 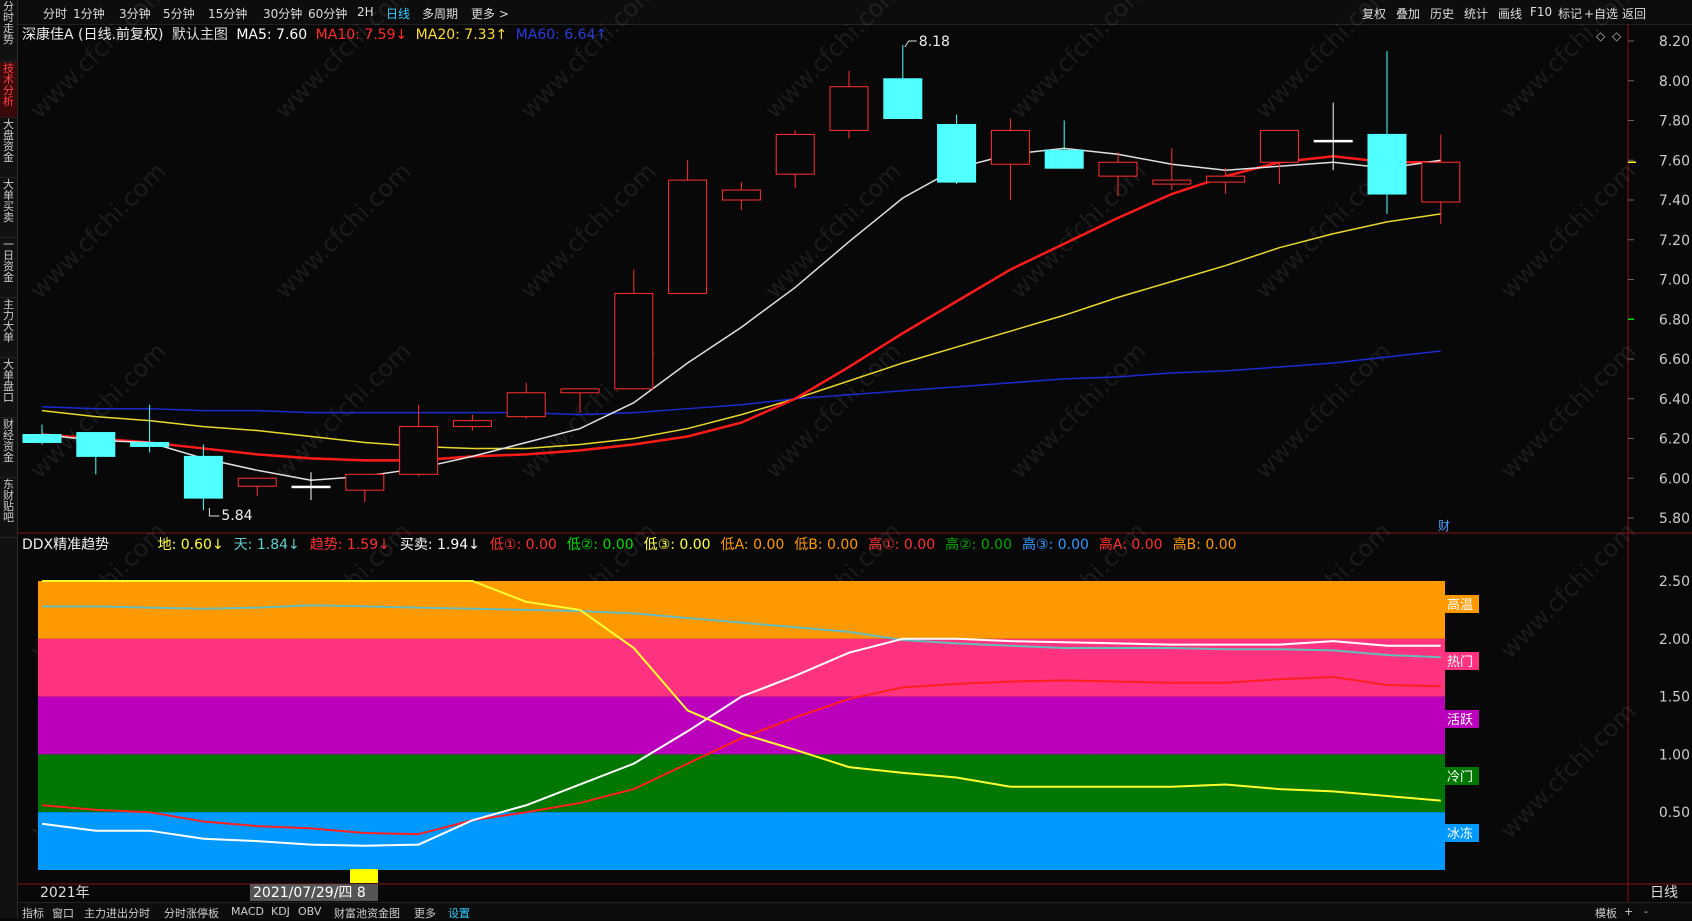 What do you see at coordinates (1674, 582) in the screenshot?
I see `ddx-tick-label: 2.50` at bounding box center [1674, 582].